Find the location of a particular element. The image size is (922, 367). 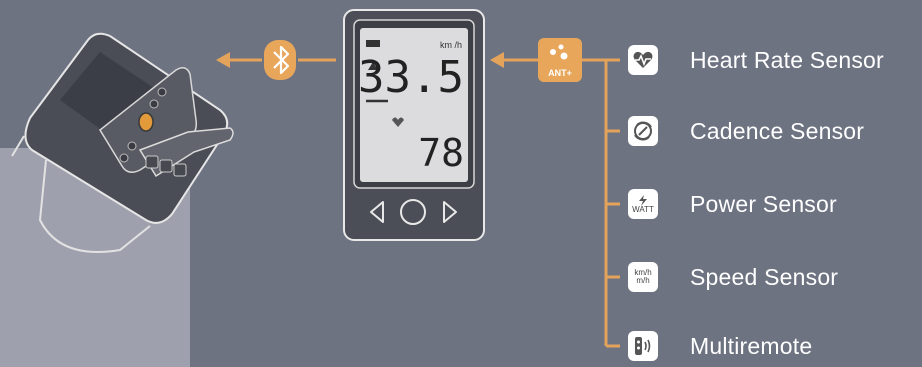

sensor-speed: km/h m/h Speed Sensor is located at coordinates (733, 277).